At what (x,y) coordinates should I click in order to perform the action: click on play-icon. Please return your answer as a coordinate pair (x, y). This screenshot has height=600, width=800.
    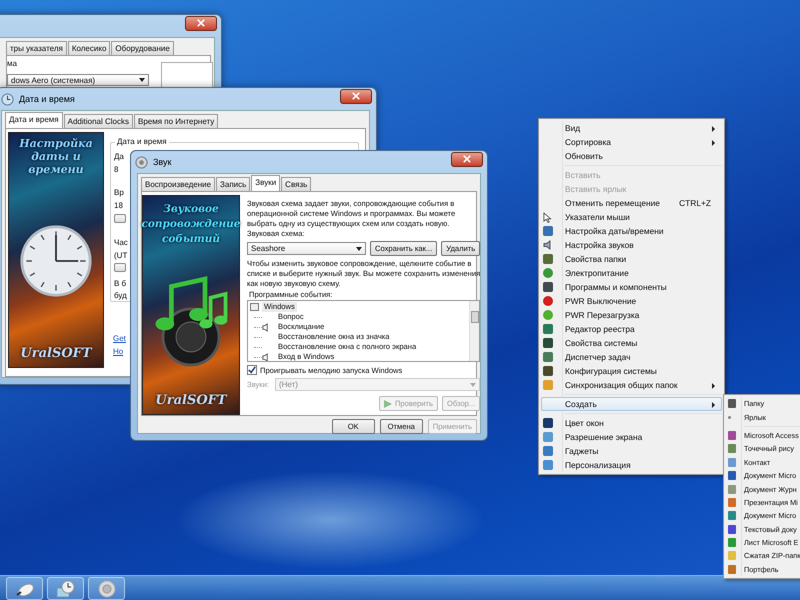
    Looking at the image, I should click on (388, 404).